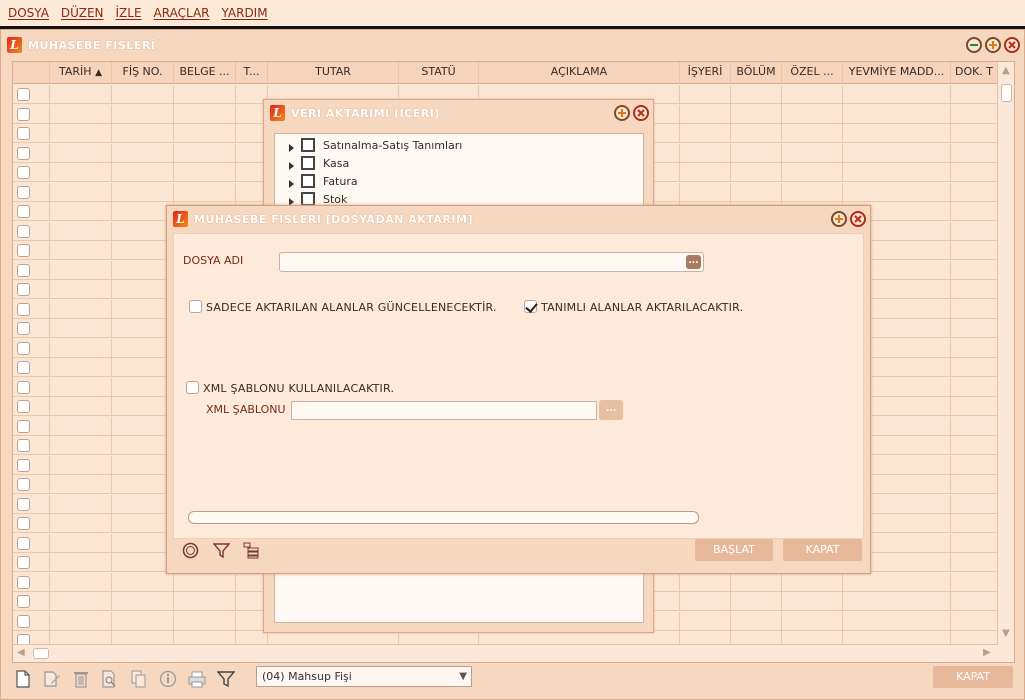 The height and width of the screenshot is (700, 1025). Describe the element at coordinates (1006, 70) in the screenshot. I see `scroll-up-icon: ▲` at that location.